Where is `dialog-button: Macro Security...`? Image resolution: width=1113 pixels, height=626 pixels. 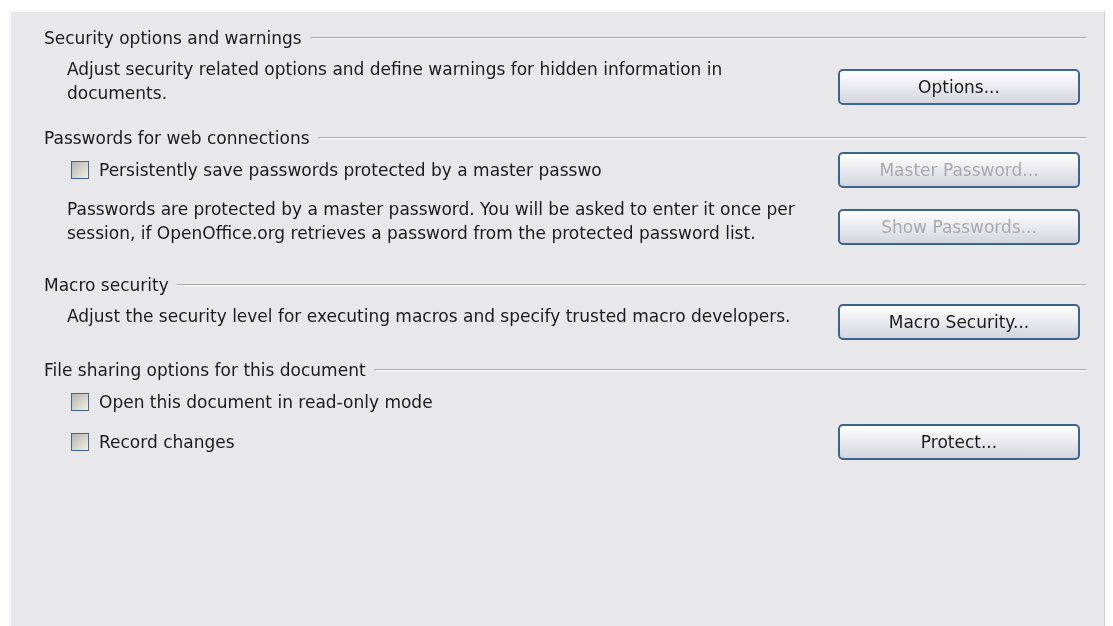 dialog-button: Macro Security... is located at coordinates (959, 322).